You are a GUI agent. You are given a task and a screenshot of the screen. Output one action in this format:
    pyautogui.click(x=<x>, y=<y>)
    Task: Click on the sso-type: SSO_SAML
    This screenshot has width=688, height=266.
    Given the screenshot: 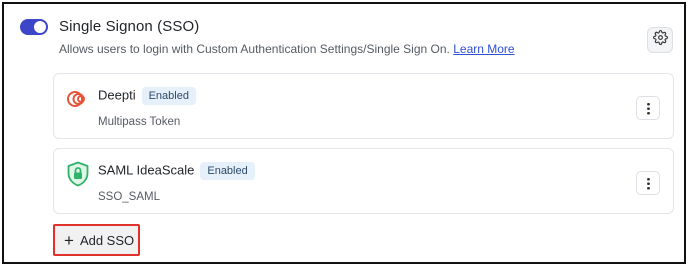 What is the action you would take?
    pyautogui.click(x=129, y=197)
    